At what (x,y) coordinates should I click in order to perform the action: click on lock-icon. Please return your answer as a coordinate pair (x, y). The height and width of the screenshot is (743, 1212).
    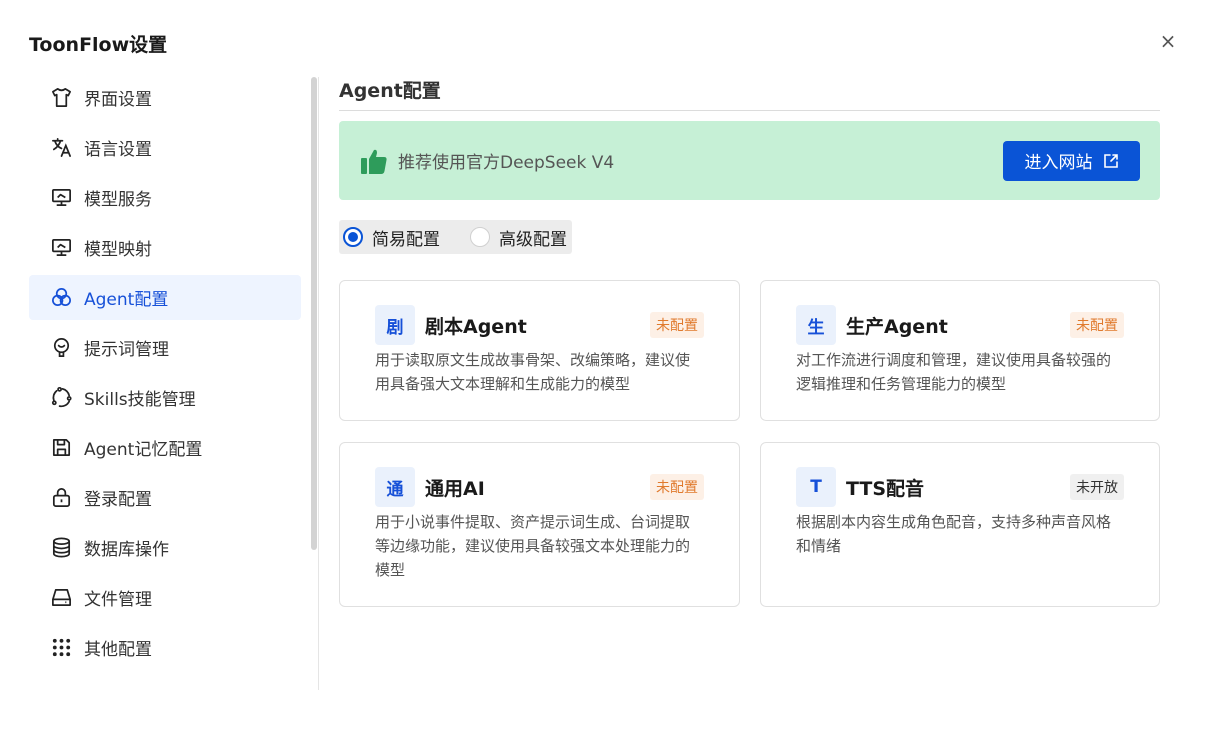
    Looking at the image, I should click on (61, 498).